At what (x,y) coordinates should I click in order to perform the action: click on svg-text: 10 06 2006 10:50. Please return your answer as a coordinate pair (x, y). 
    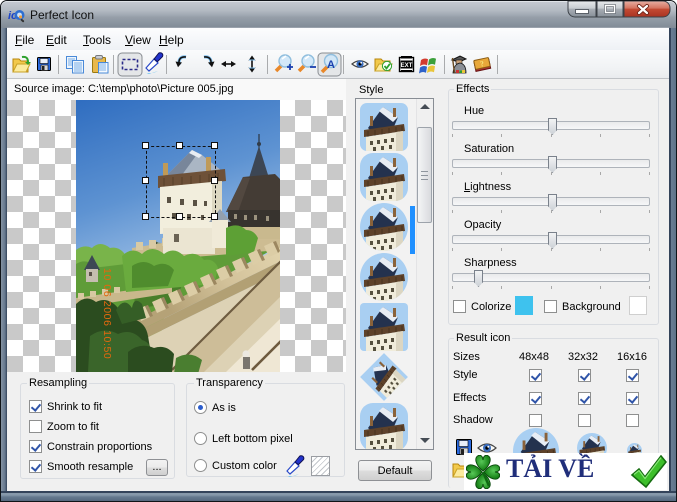
    Looking at the image, I should click on (107, 313).